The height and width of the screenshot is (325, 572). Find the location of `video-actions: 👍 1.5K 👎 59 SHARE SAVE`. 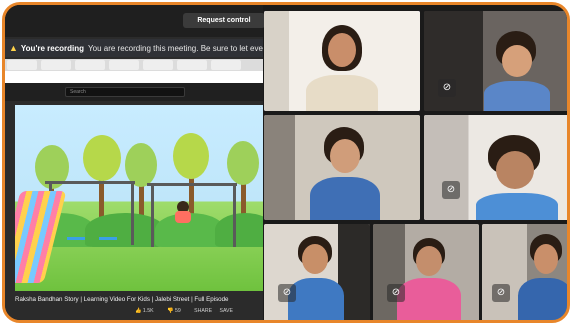

video-actions: 👍 1.5K 👎 59 SHARE SAVE is located at coordinates (199, 311).